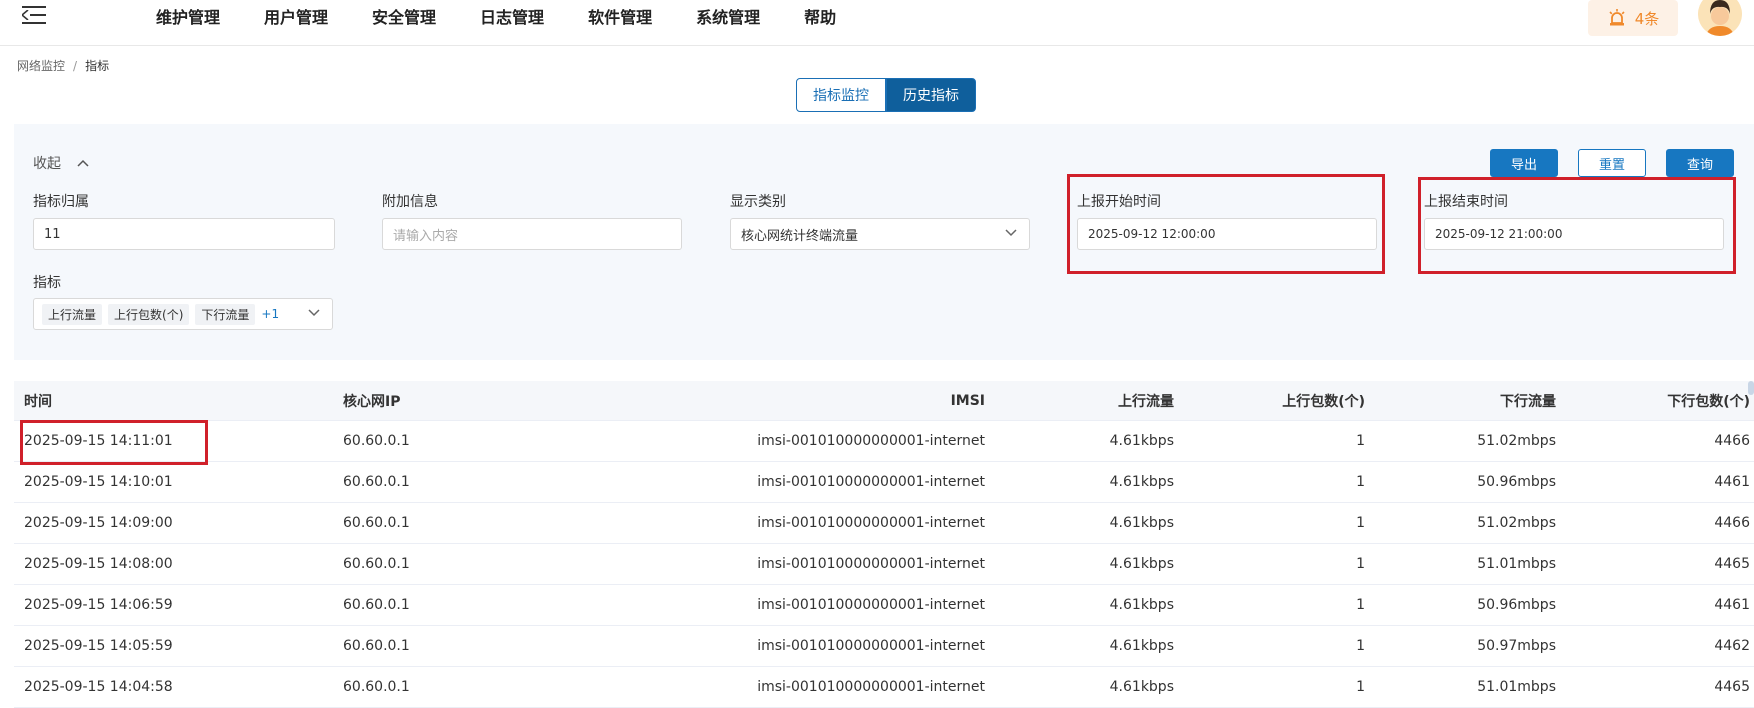 This screenshot has height=708, width=1754. What do you see at coordinates (1577, 225) in the screenshot?
I see `end-time-highlight` at bounding box center [1577, 225].